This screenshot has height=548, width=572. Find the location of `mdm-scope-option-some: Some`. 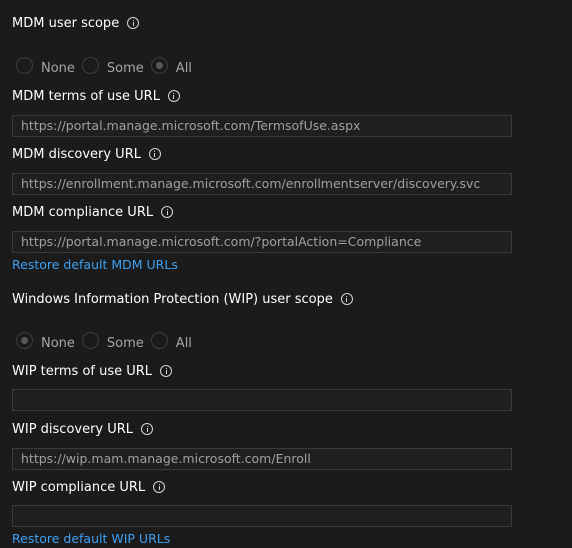

mdm-scope-option-some: Some is located at coordinates (112, 66).